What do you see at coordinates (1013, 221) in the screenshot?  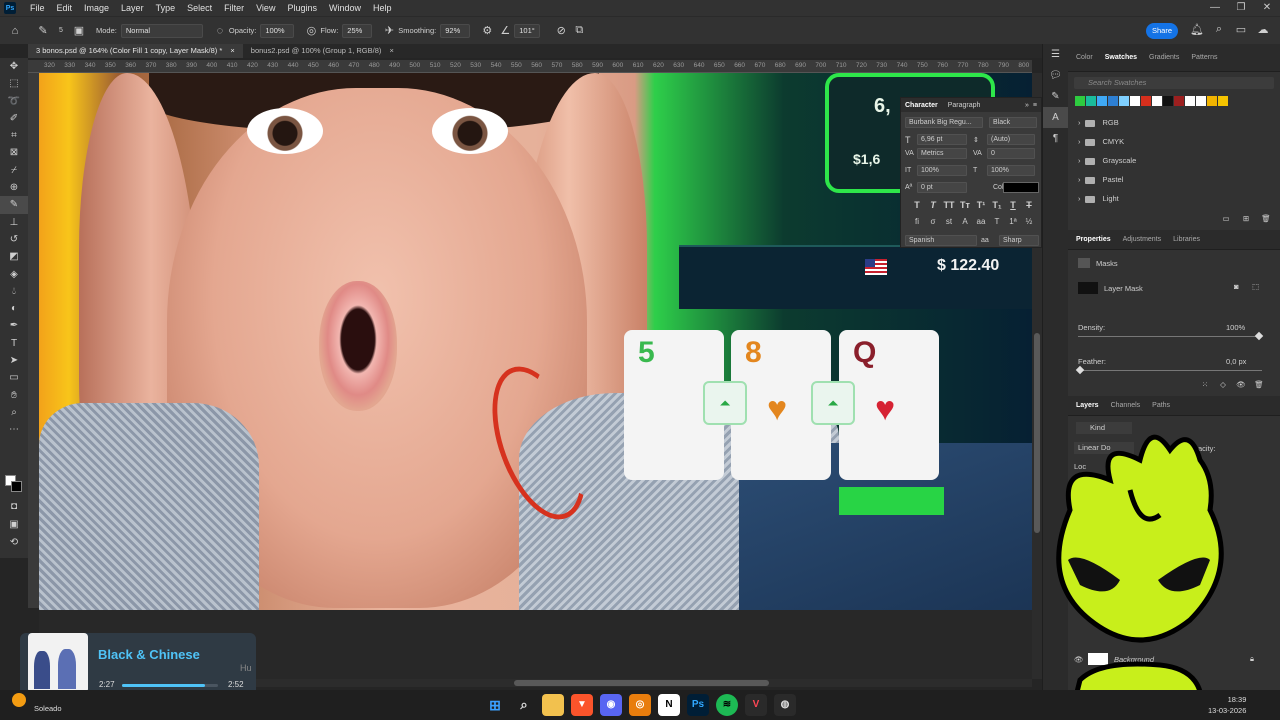 I see `ordinals-icon: 1ª` at bounding box center [1013, 221].